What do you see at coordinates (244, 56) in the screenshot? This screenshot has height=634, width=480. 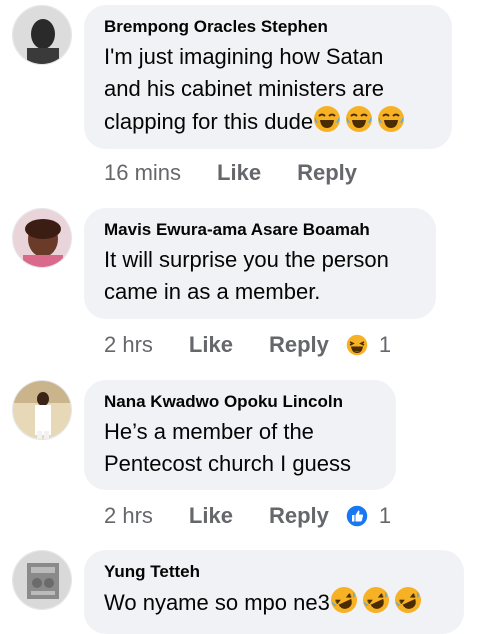 I see `comment-text-line: I'm just imagining how Satan` at bounding box center [244, 56].